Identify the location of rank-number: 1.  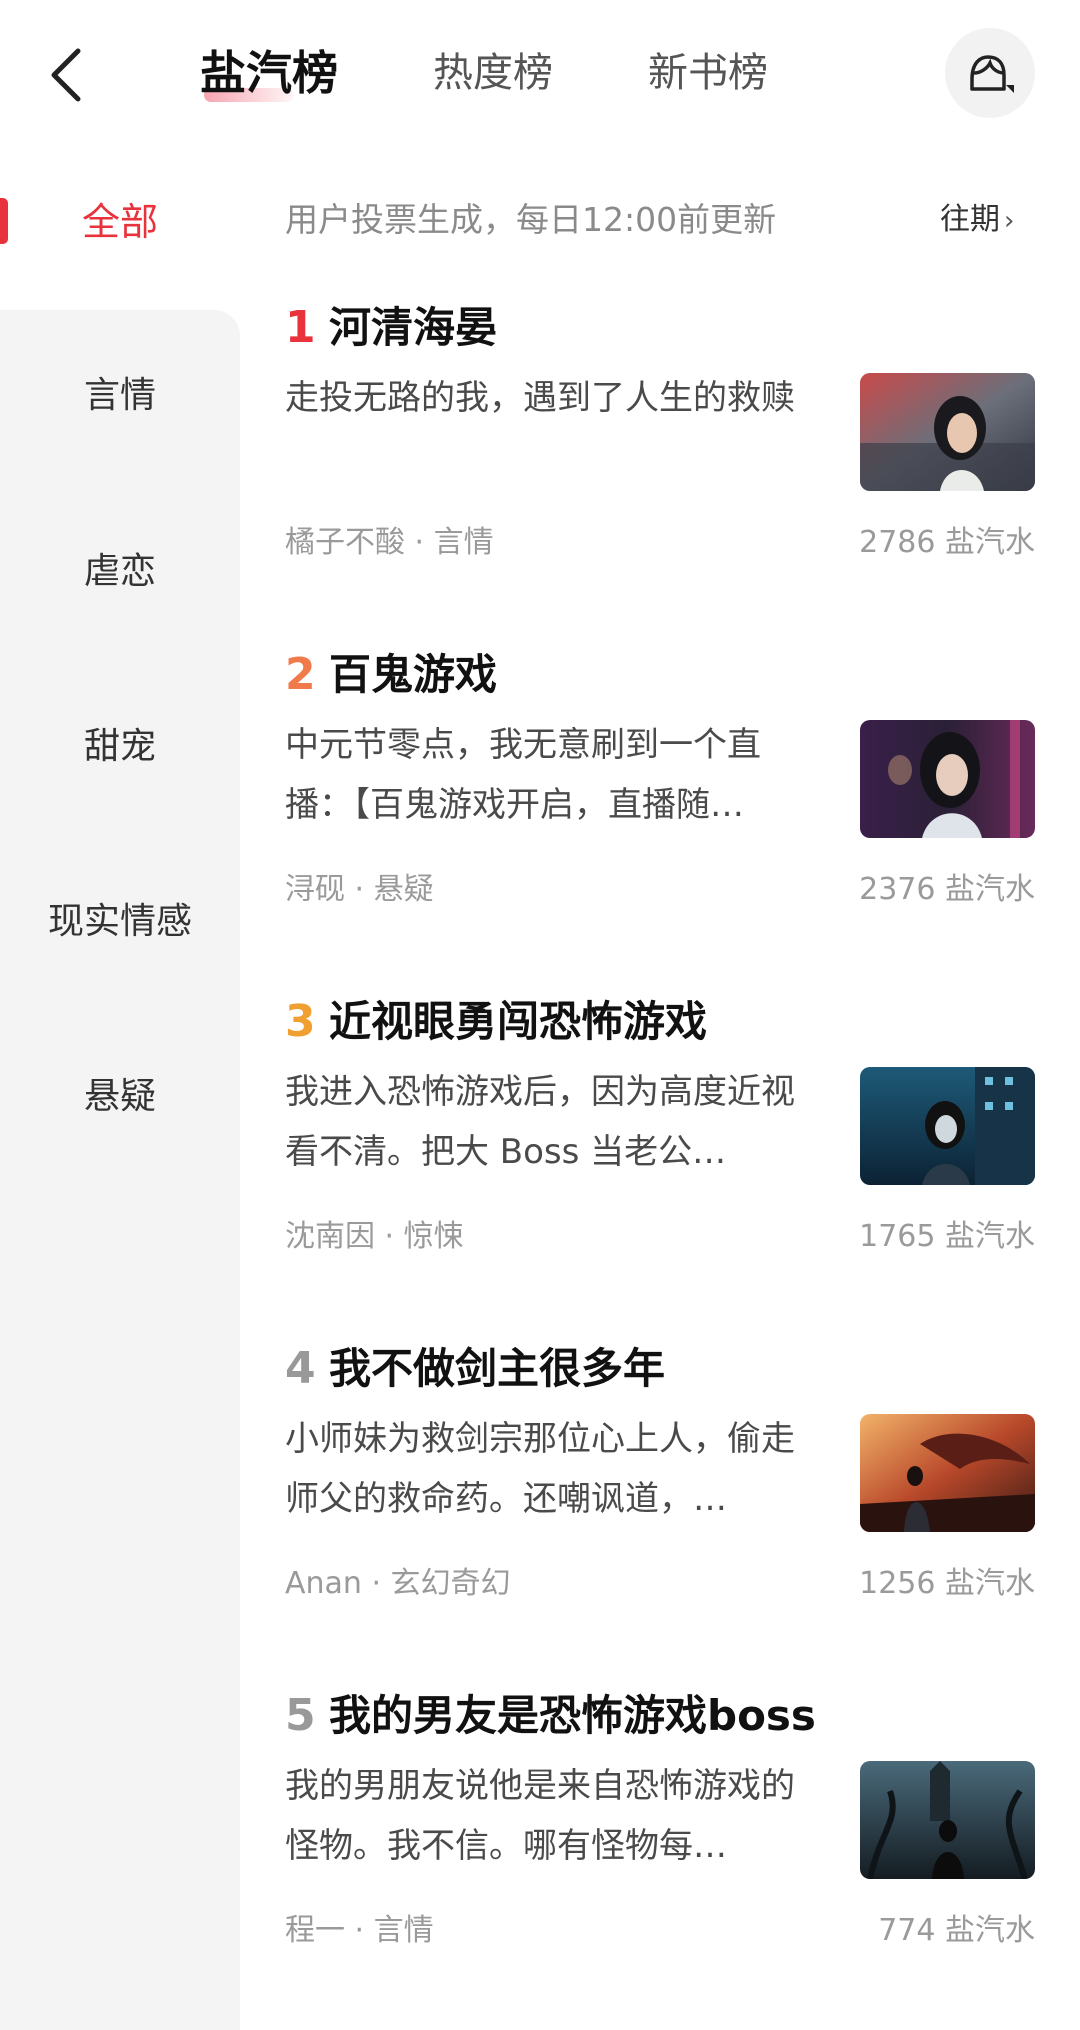
(300, 327).